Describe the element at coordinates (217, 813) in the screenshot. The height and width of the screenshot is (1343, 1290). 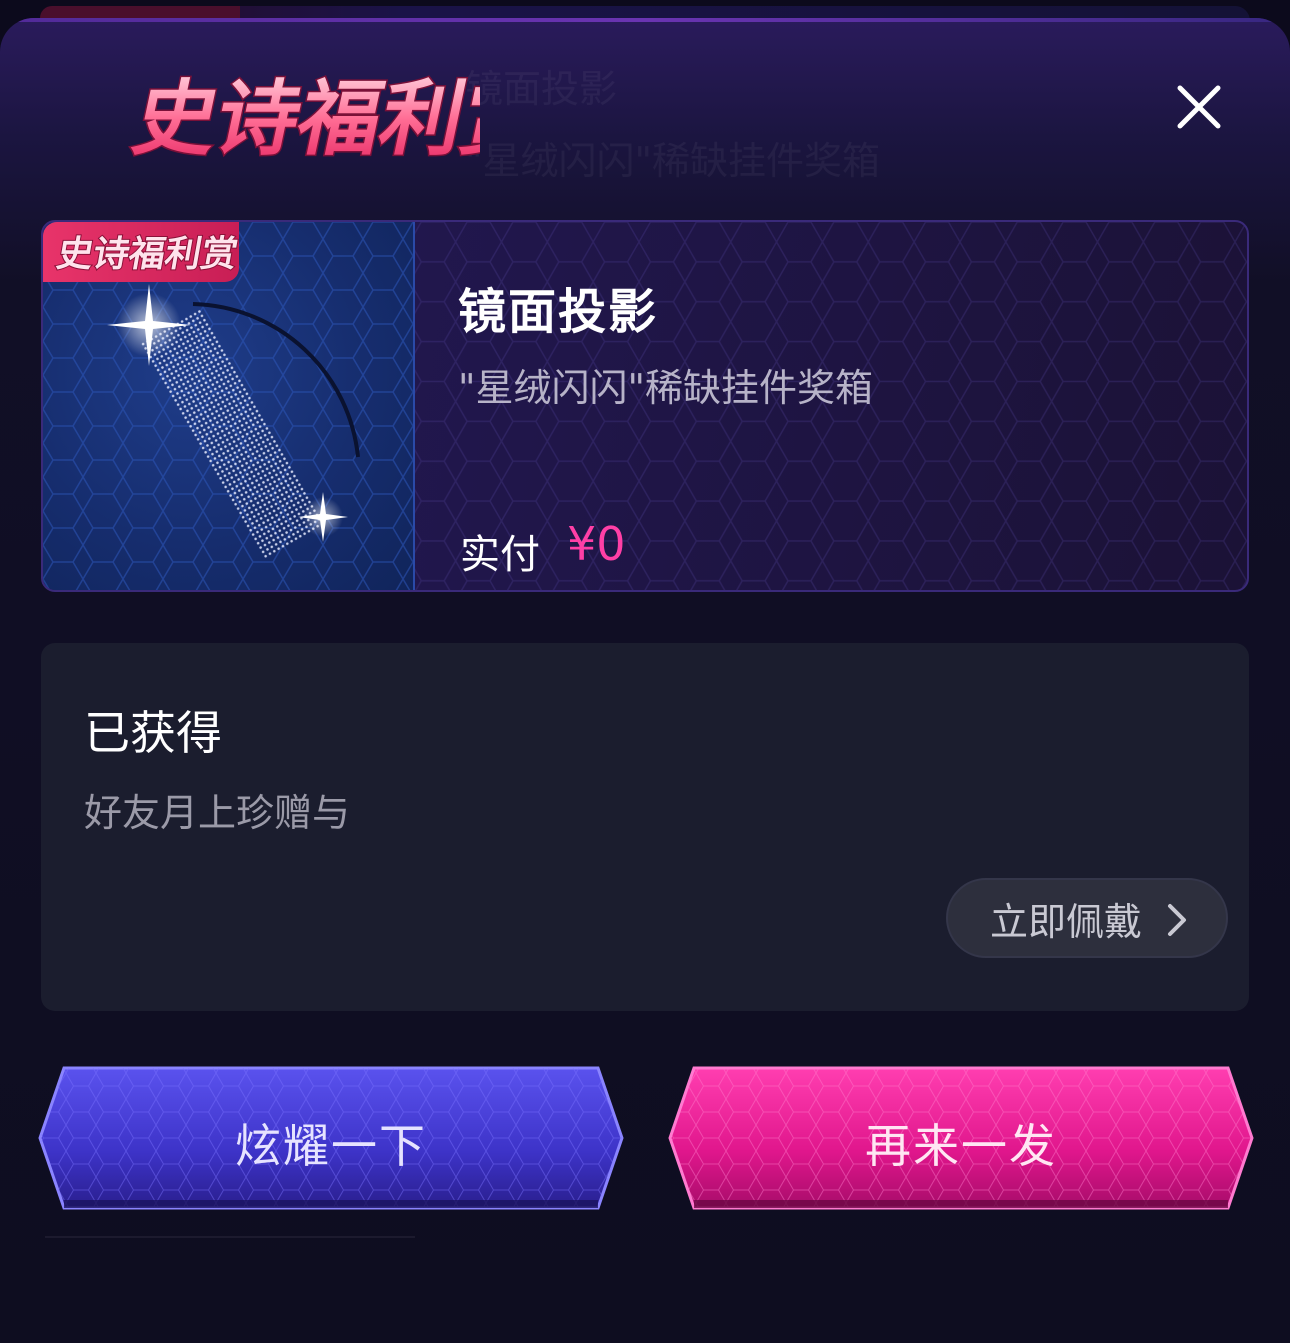
I see `gift-source: 好友月上珍赠与` at that location.